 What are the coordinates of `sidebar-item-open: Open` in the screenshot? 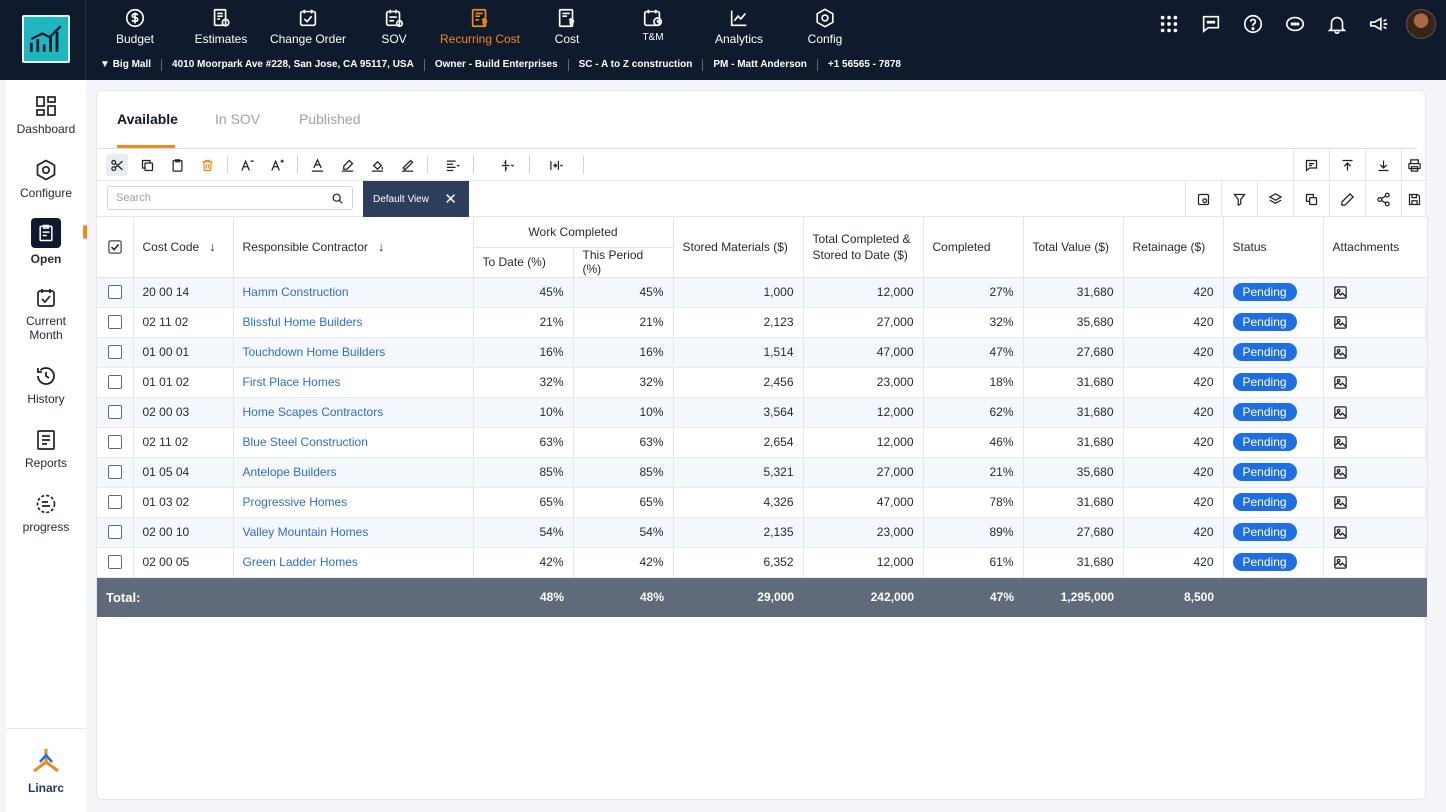 It's located at (46, 242).